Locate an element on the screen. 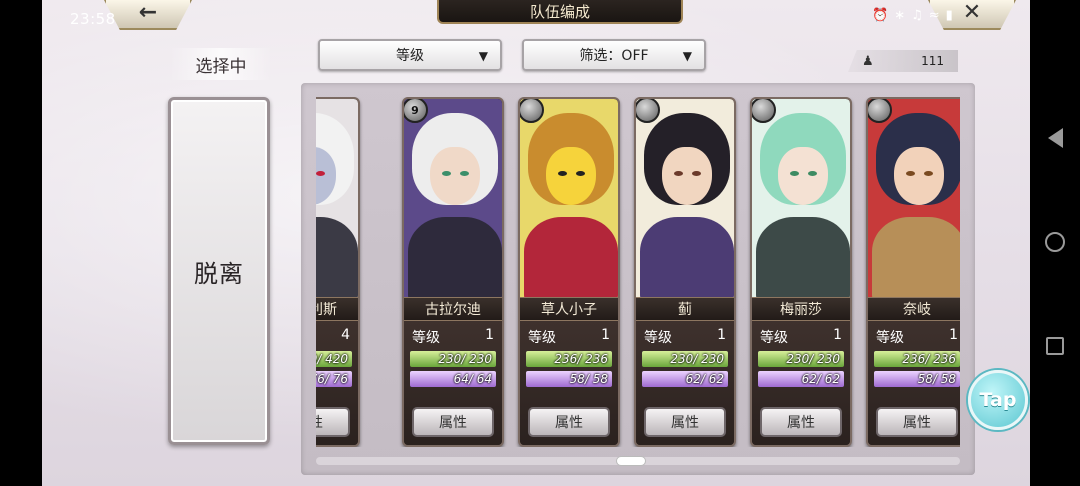  sp-bar: 76/ 76 is located at coordinates (334, 379).